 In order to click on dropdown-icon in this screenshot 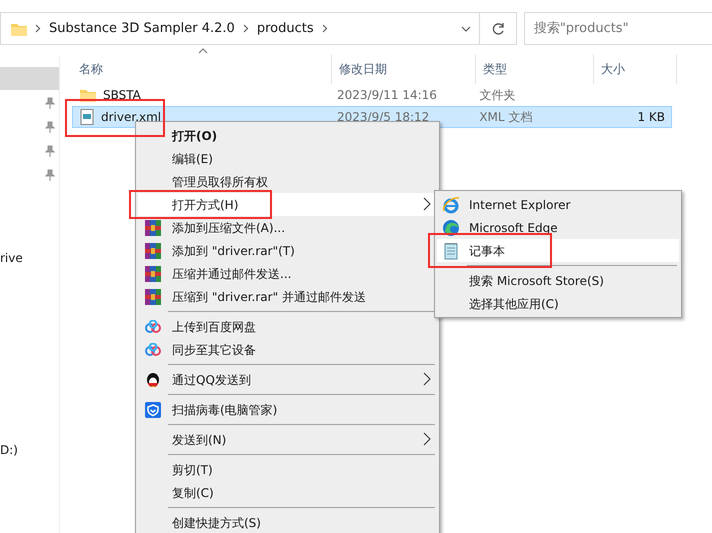, I will do `click(466, 29)`.